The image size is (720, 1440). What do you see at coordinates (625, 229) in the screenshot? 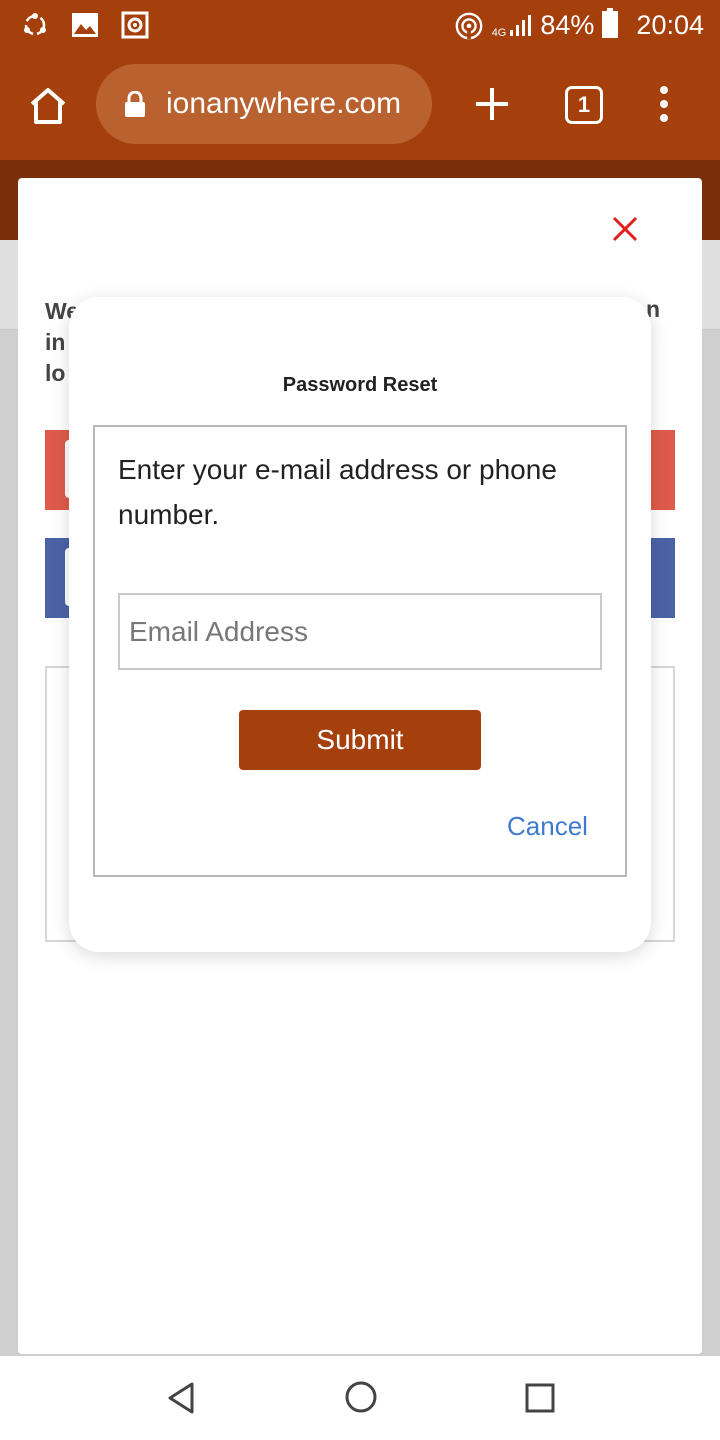
I see `close-icon` at bounding box center [625, 229].